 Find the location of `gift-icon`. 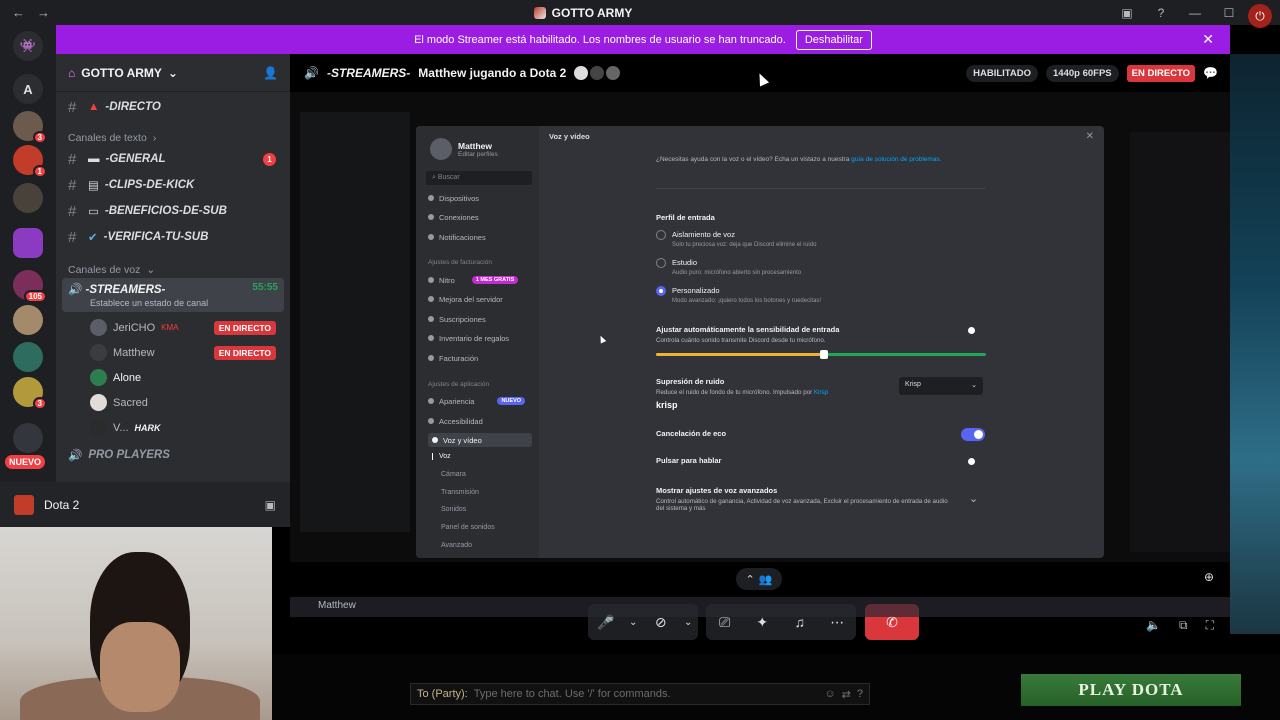

gift-icon is located at coordinates (431, 338).